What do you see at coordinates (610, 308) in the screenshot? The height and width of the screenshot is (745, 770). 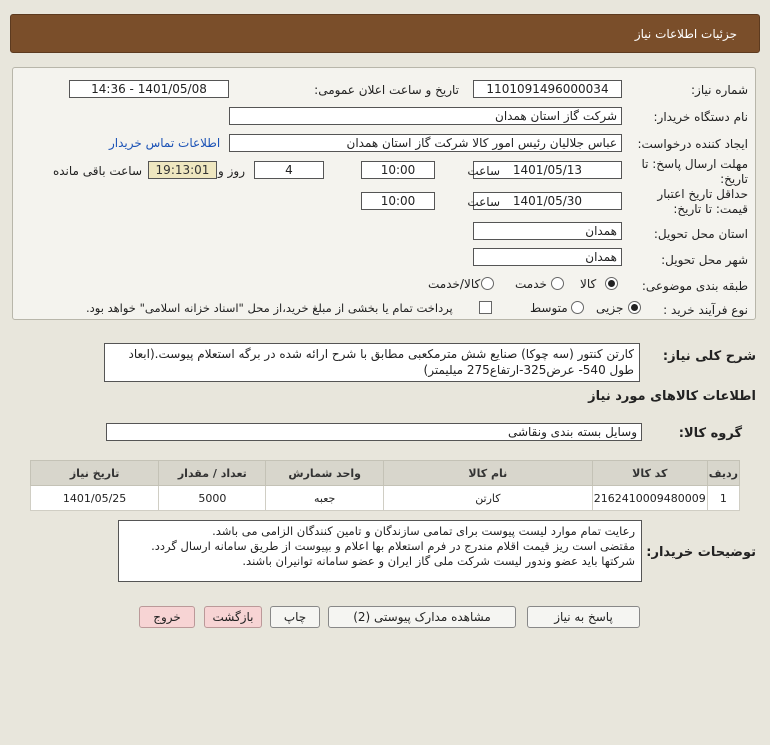 I see `process-option-minor: جزیی` at bounding box center [610, 308].